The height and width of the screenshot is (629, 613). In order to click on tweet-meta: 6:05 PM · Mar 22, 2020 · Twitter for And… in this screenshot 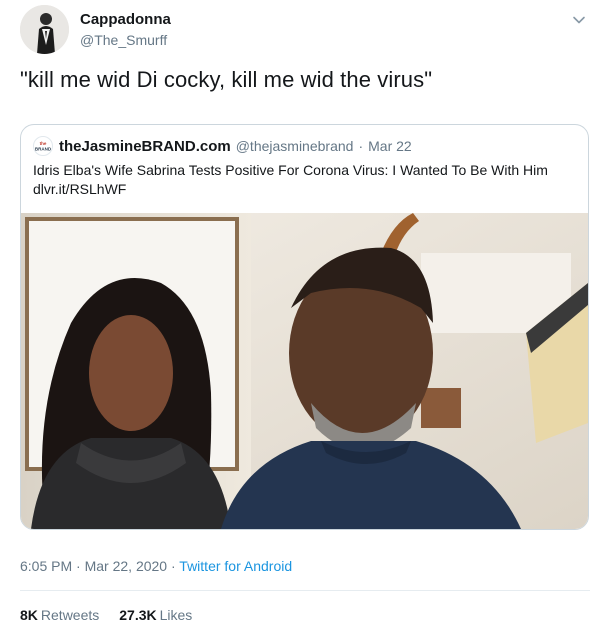, I will do `click(156, 566)`.